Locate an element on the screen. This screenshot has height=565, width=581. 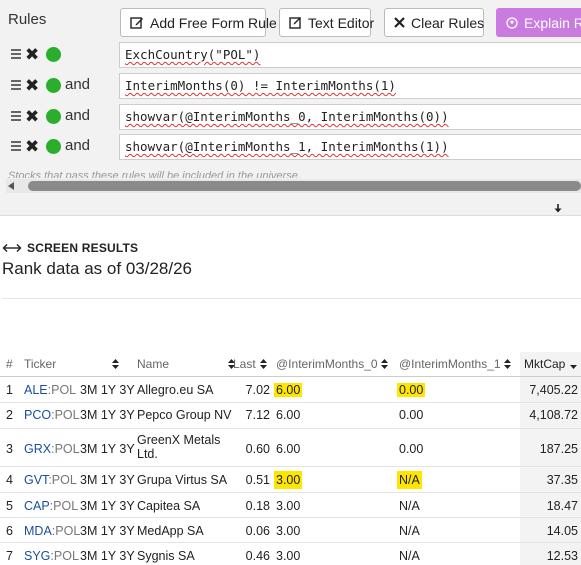
last-price: 0.18 is located at coordinates (257, 506).